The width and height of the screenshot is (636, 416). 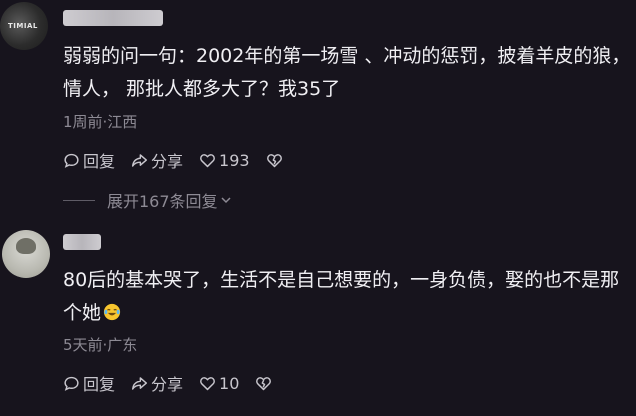 What do you see at coordinates (341, 296) in the screenshot?
I see `comment-text-body: 80后的基本哭了，生活不是自己想要的，一身负债，娶的也不是那个她` at bounding box center [341, 296].